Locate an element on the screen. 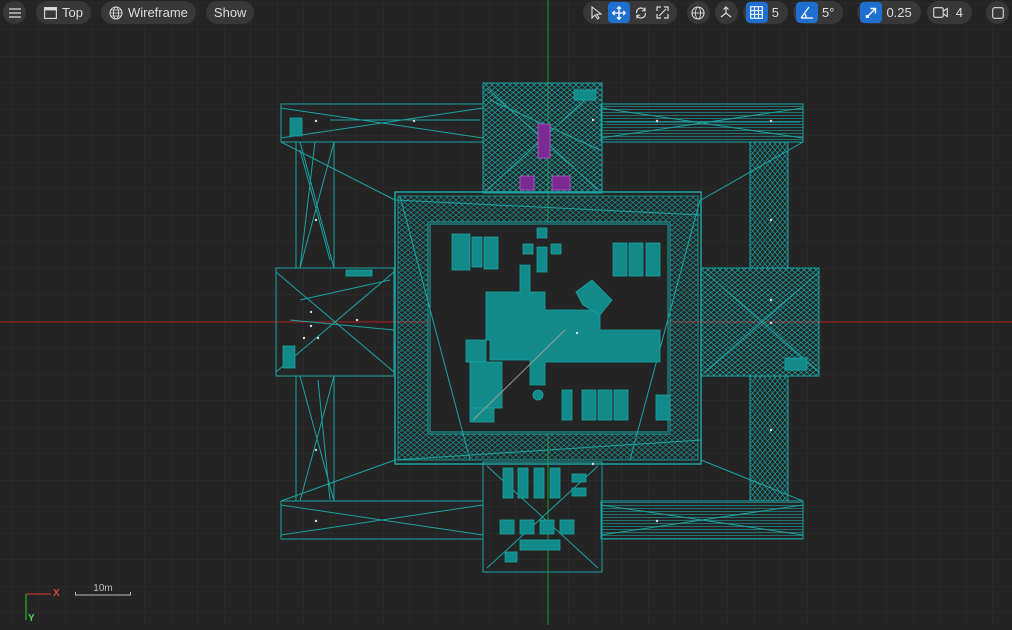 This screenshot has height=630, width=1012. rotate-mode-button is located at coordinates (641, 12).